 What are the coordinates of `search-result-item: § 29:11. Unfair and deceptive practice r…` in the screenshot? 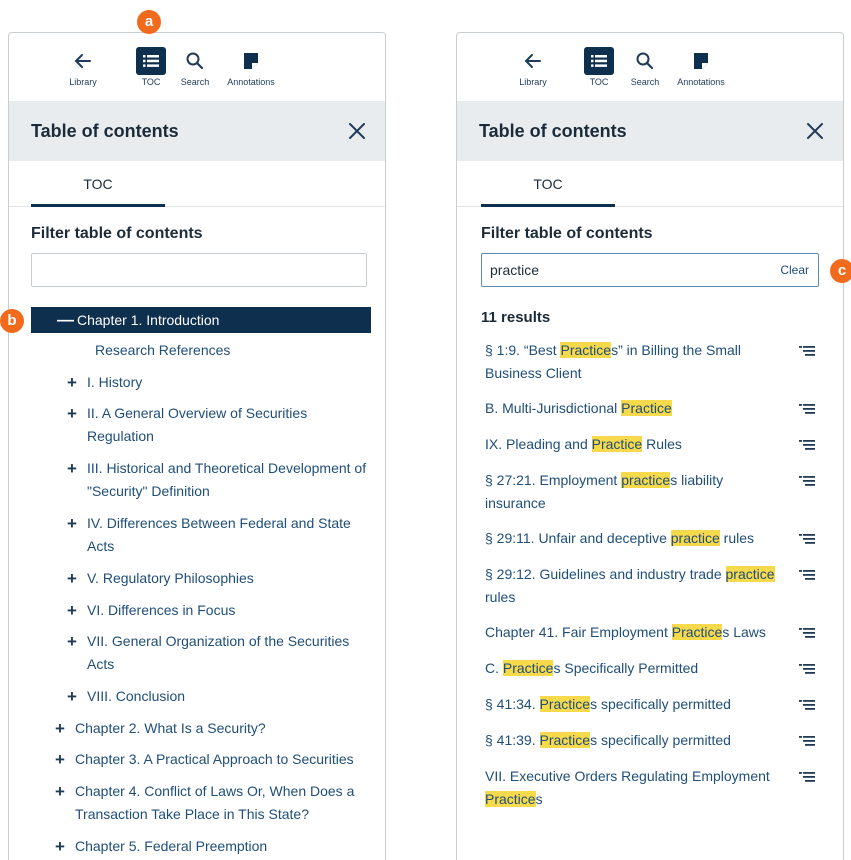 It's located at (630, 538).